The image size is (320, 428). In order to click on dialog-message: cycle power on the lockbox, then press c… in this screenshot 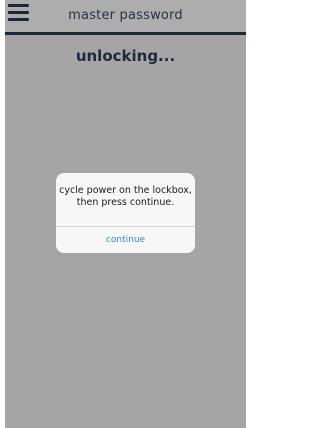, I will do `click(125, 197)`.